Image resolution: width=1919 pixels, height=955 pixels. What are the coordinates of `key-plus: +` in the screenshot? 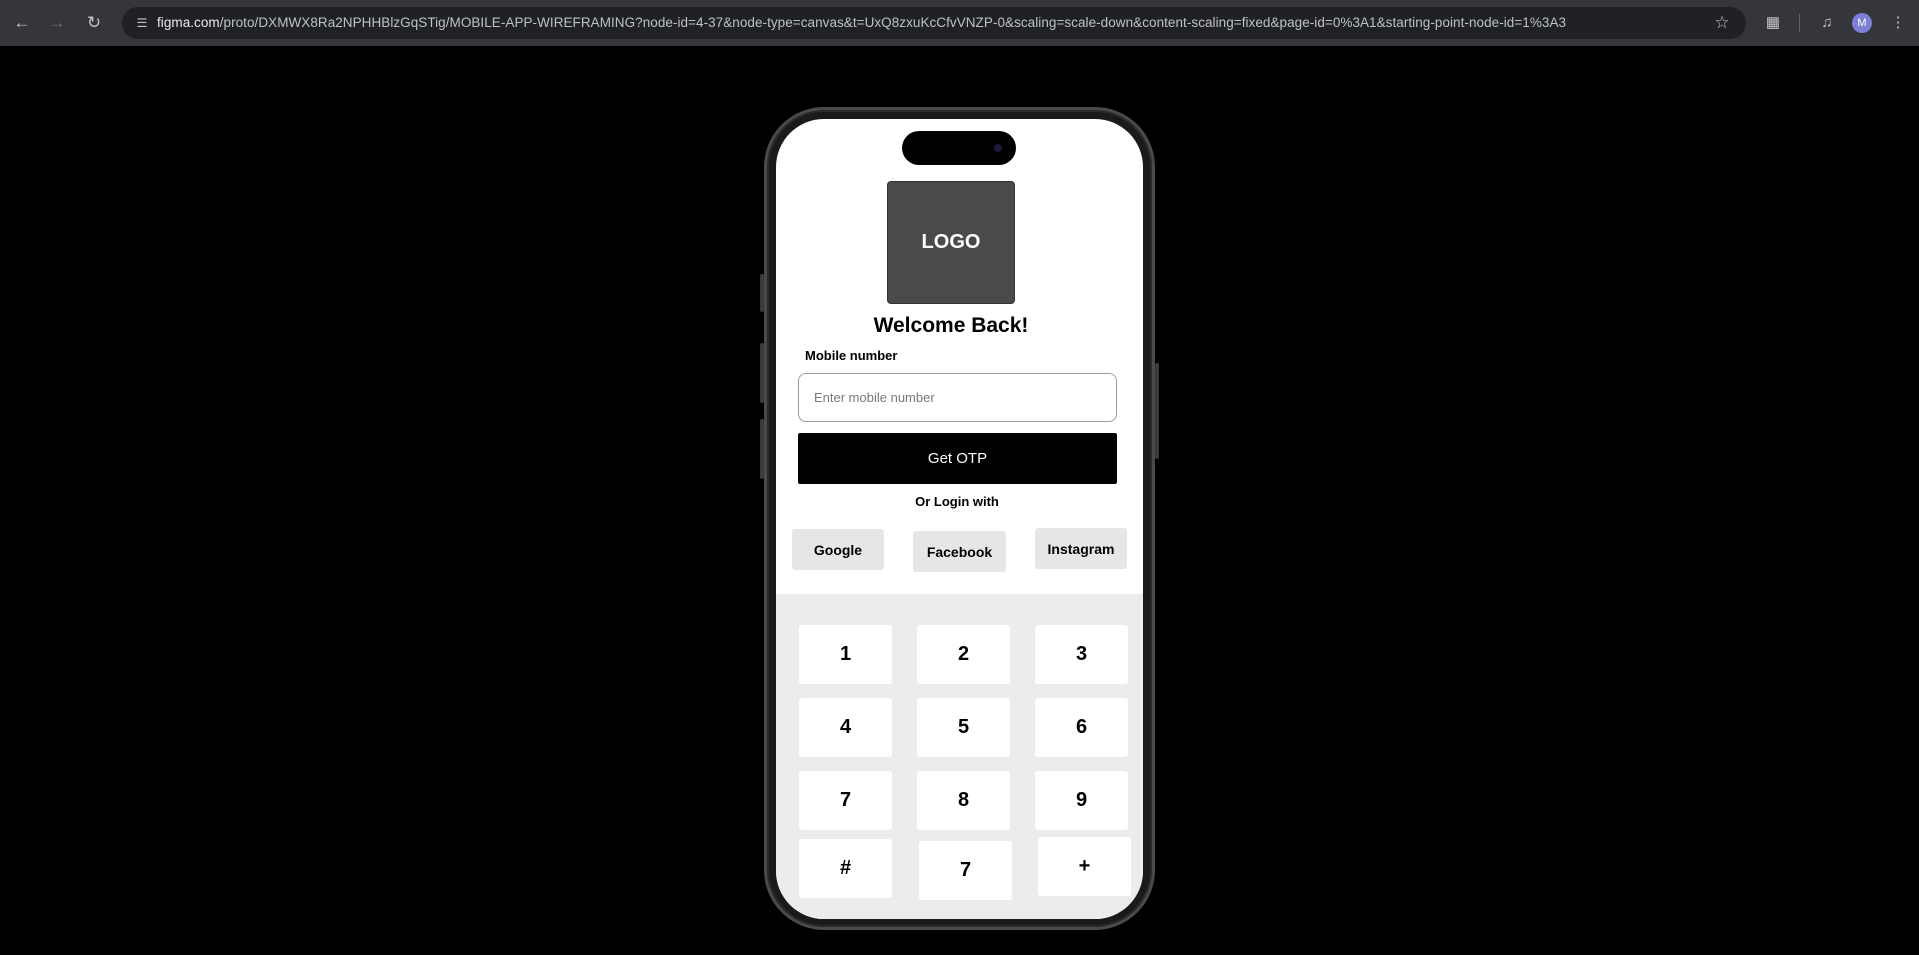 It's located at (1084, 866).